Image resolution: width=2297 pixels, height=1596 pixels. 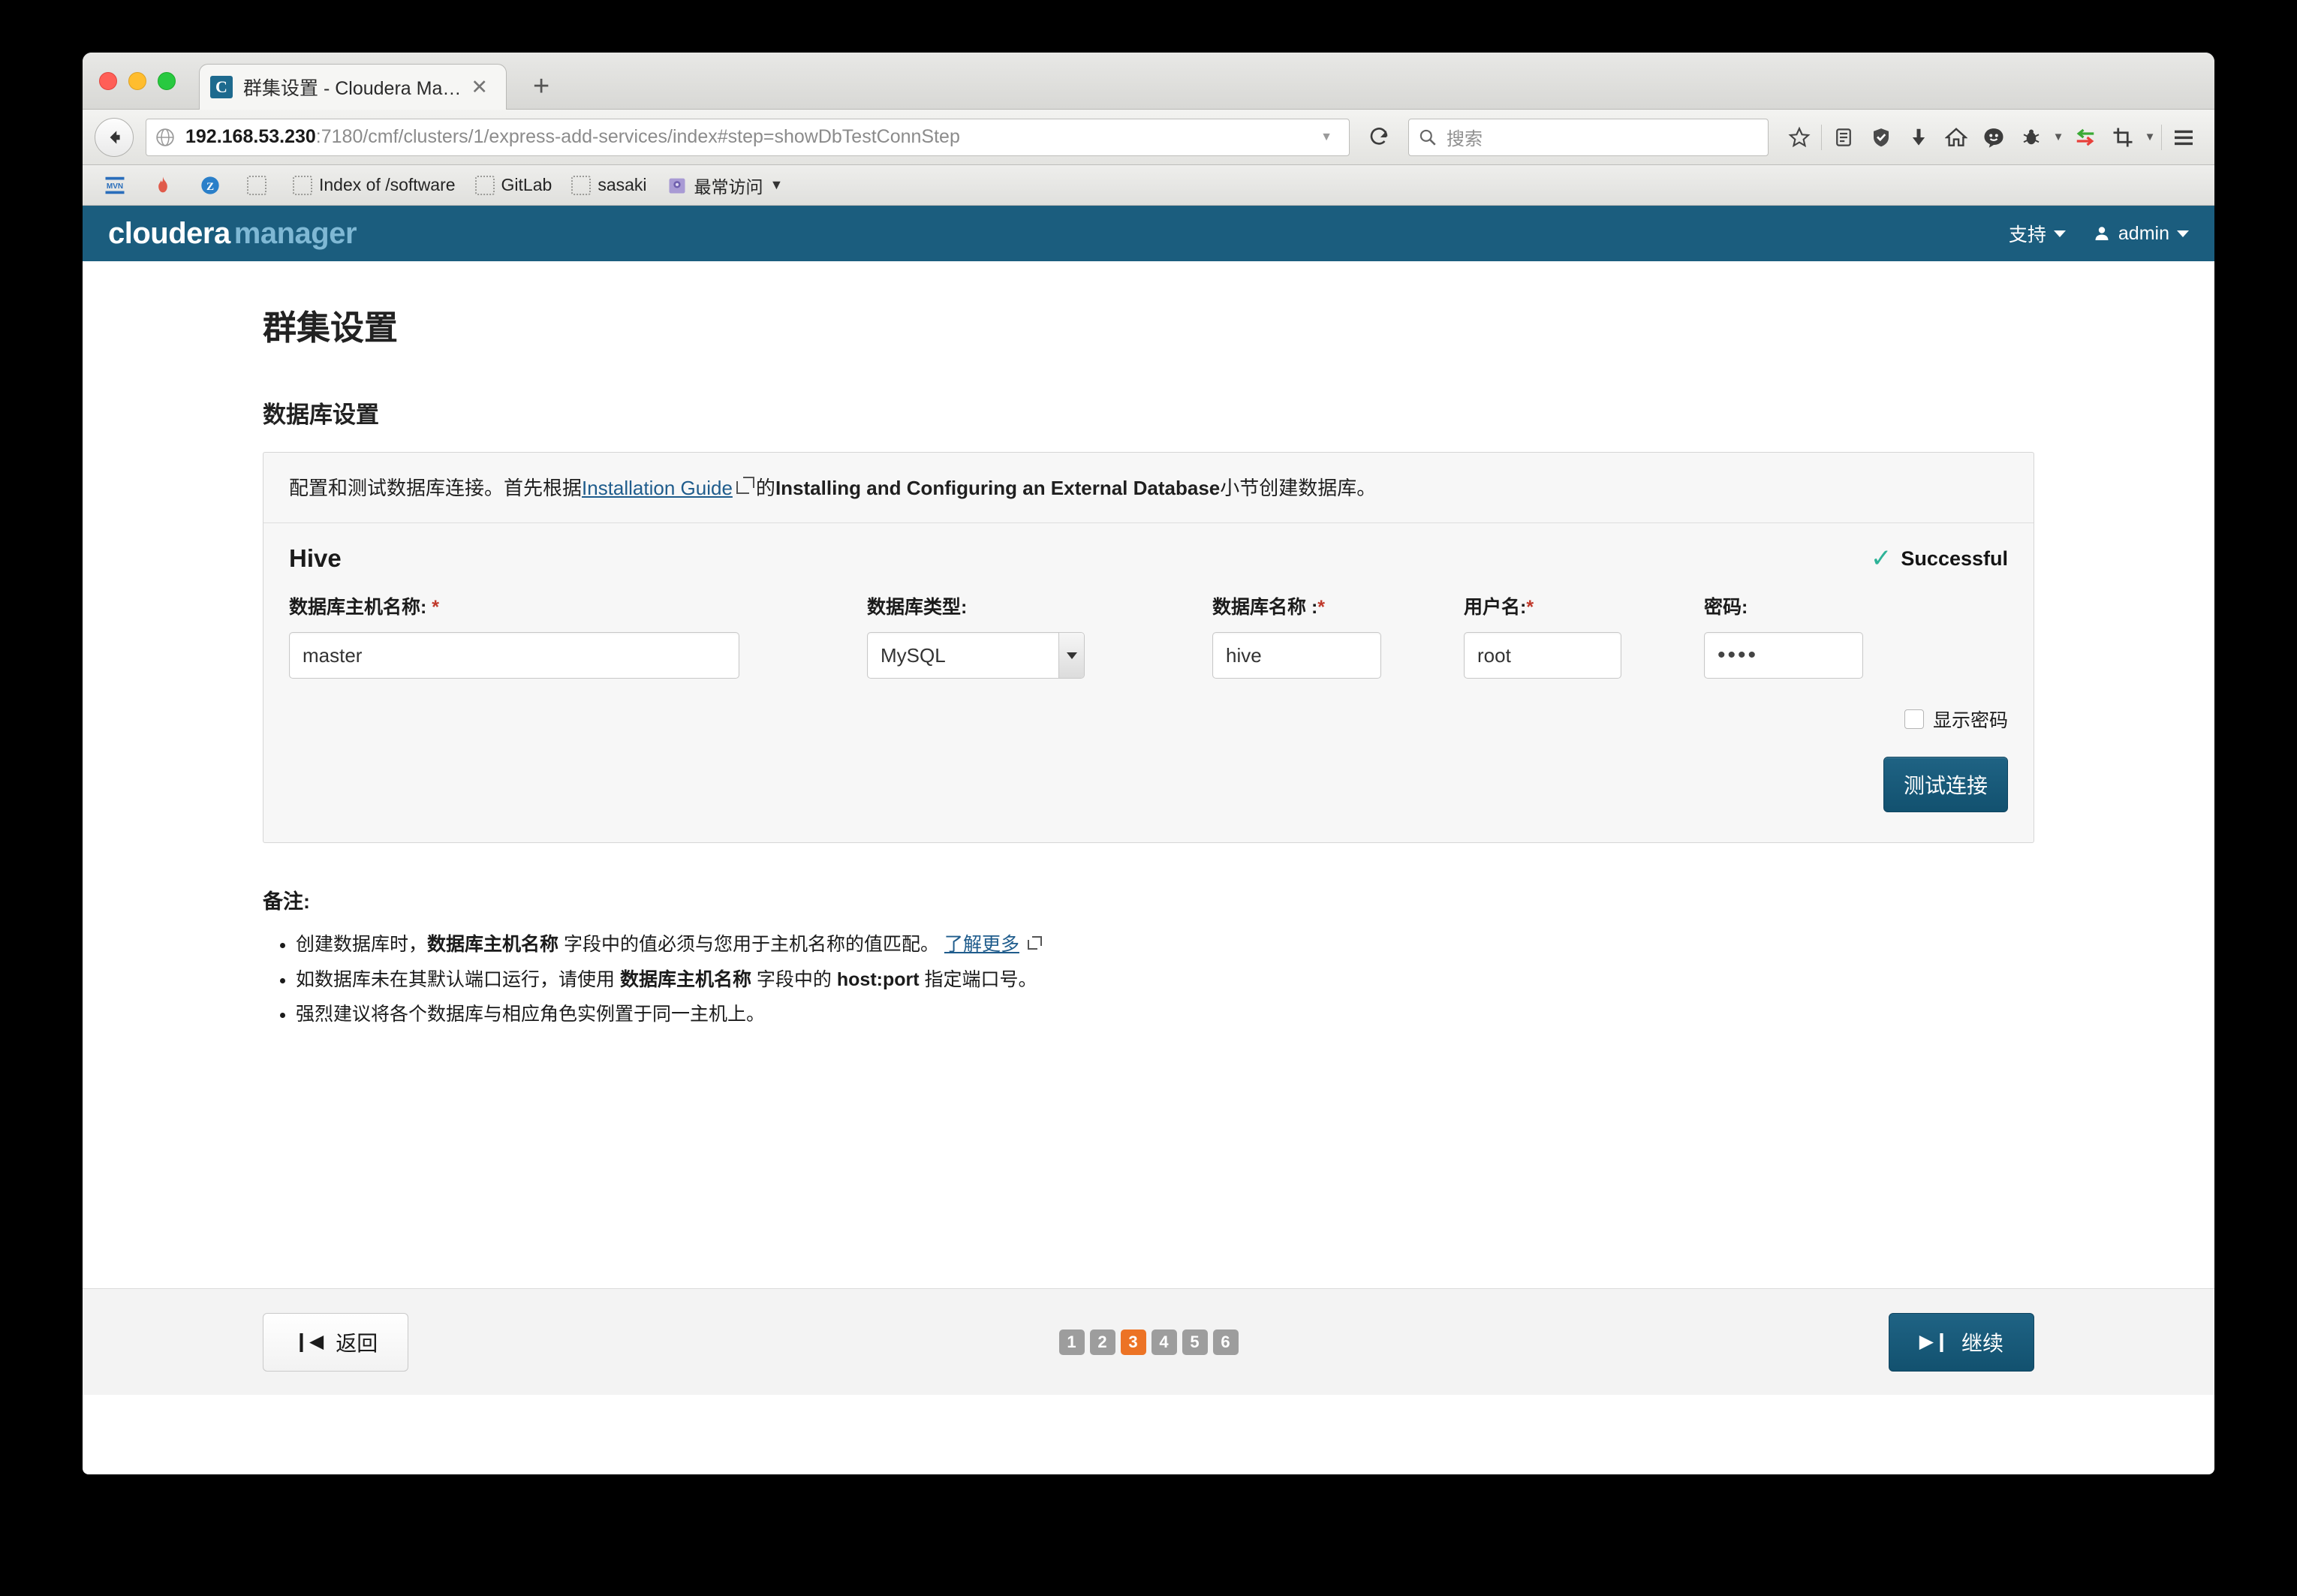 I want to click on field-label: 数据库名称 :*, so click(x=1296, y=605).